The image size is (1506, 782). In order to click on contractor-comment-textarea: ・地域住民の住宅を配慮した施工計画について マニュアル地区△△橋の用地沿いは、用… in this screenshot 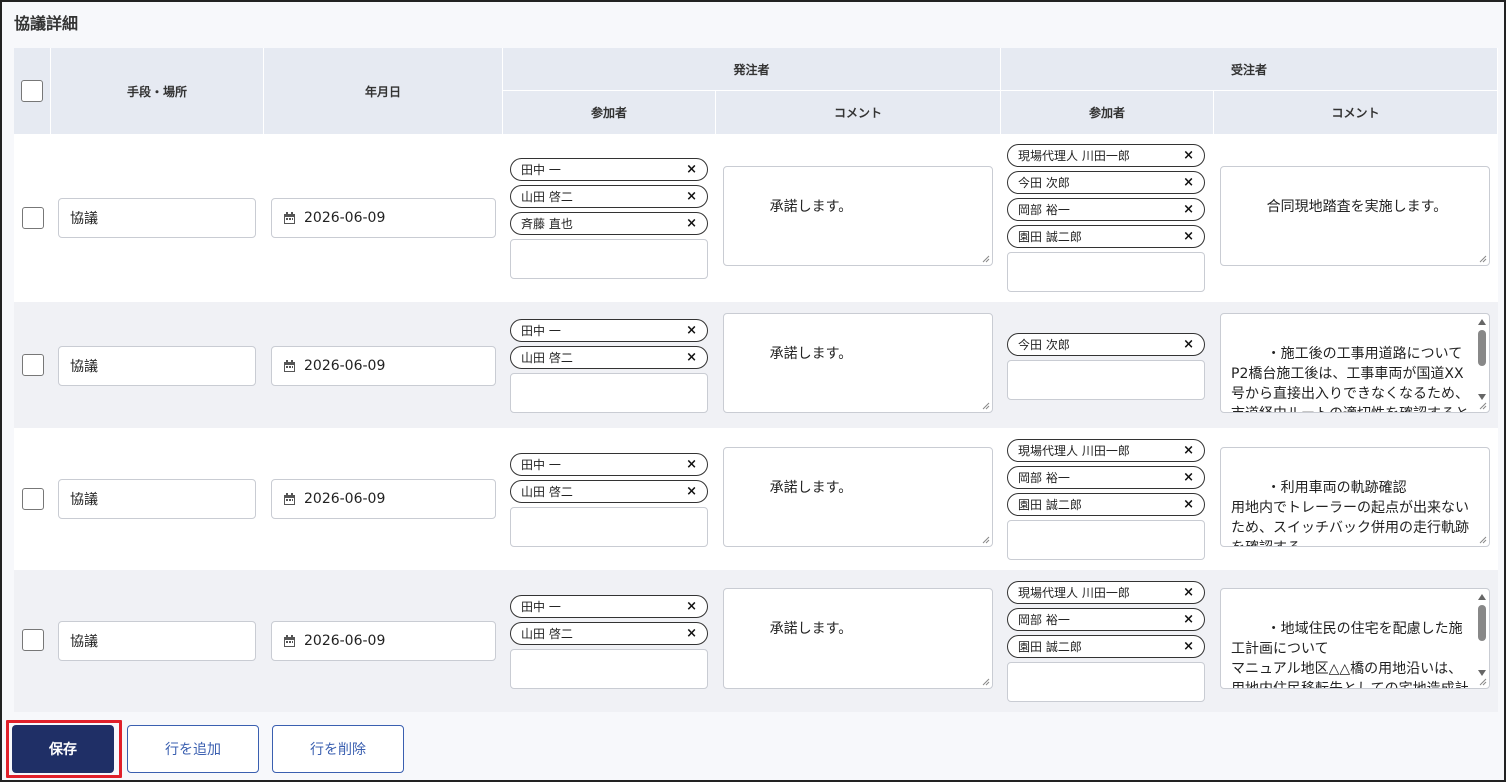, I will do `click(1355, 638)`.